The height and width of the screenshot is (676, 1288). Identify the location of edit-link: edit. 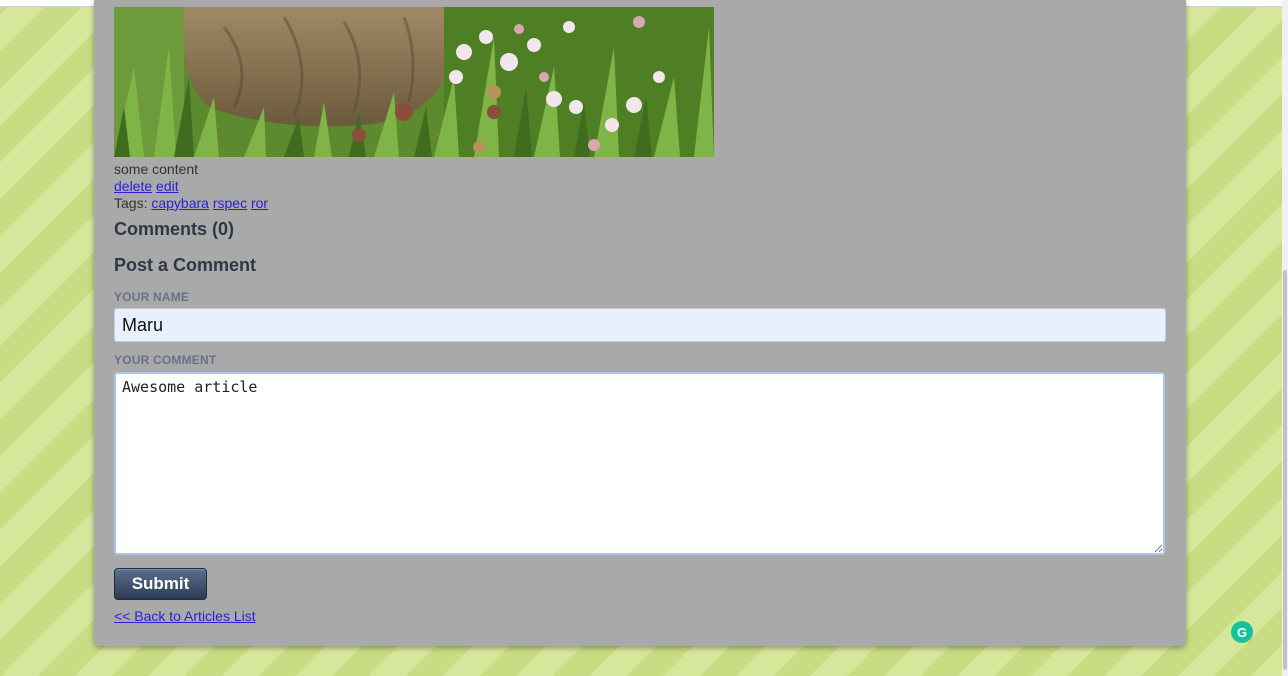
(167, 186).